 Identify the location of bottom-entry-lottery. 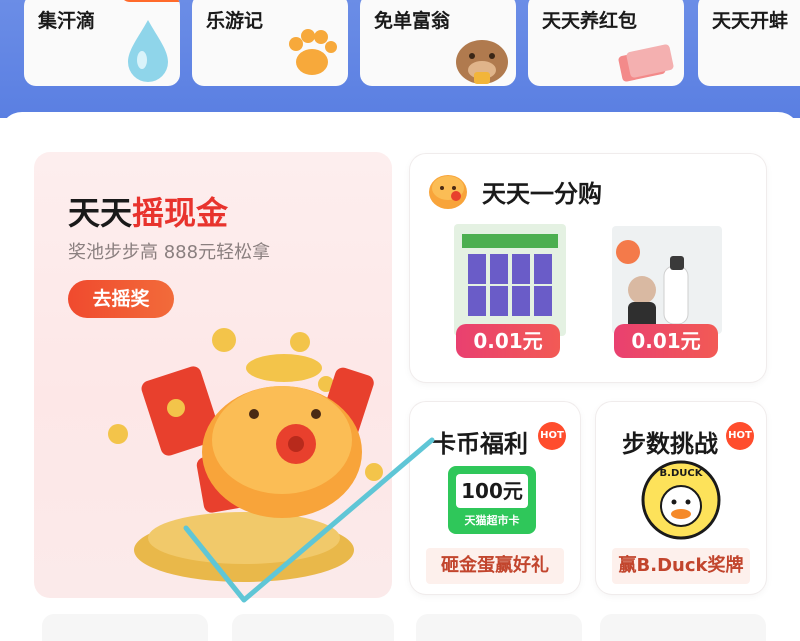
(313, 627).